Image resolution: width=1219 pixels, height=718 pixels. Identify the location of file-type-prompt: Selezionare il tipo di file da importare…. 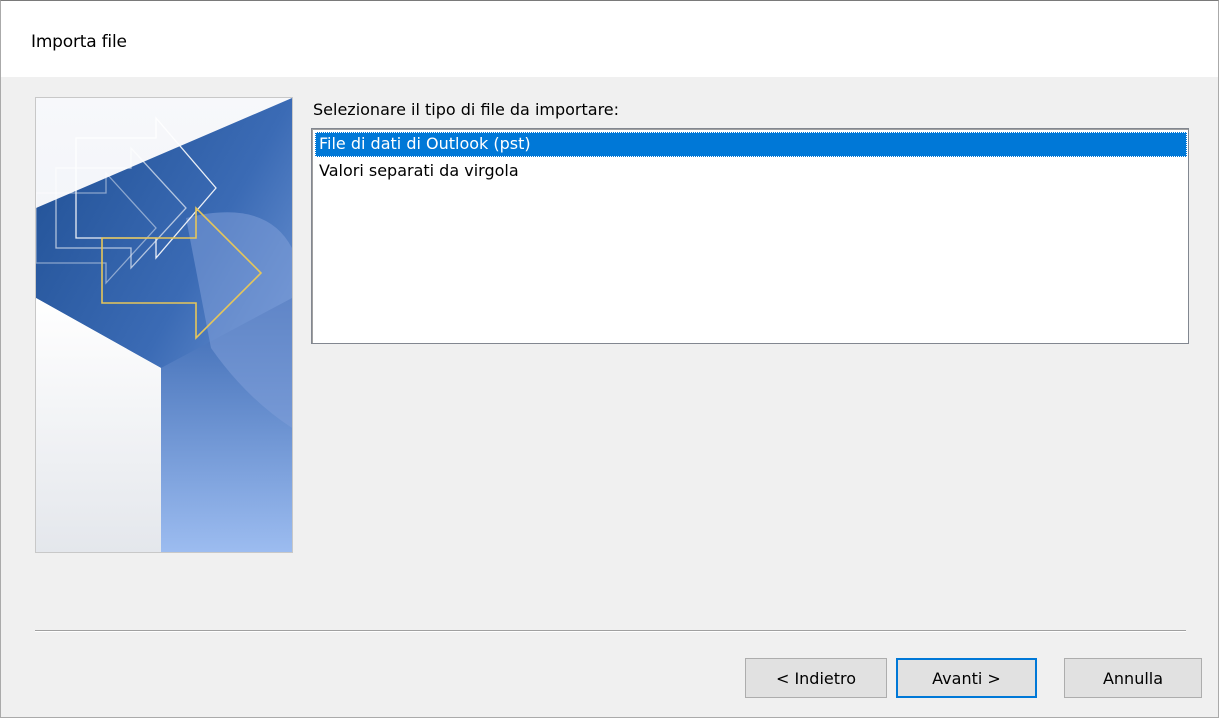
(466, 109).